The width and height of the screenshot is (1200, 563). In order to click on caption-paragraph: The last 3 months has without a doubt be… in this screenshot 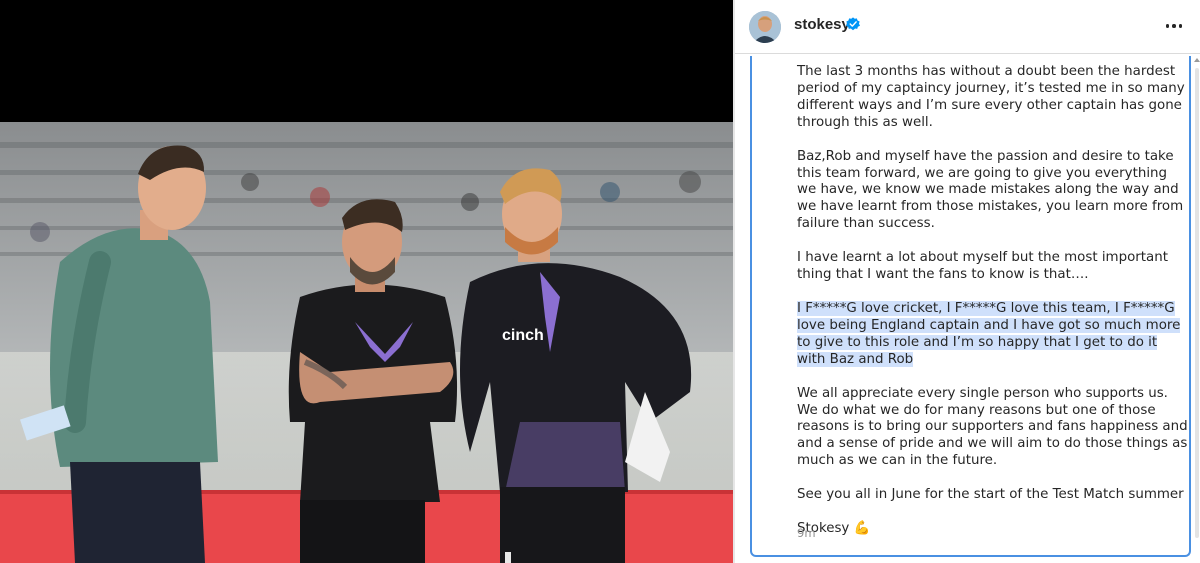, I will do `click(991, 97)`.